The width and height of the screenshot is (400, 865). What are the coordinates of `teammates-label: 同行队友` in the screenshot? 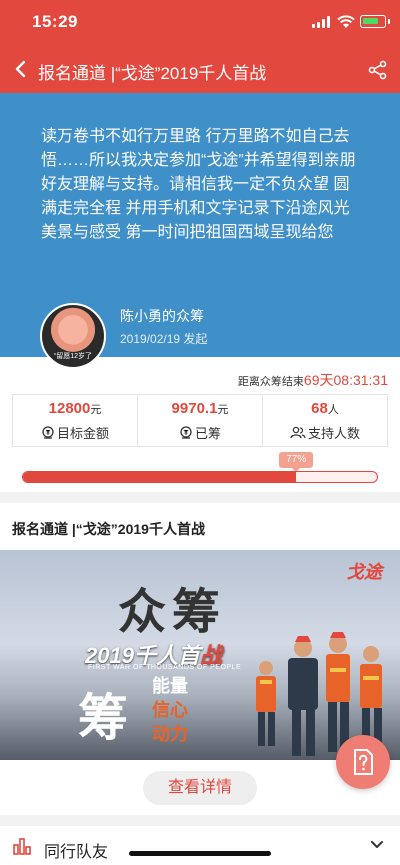 It's located at (76, 852).